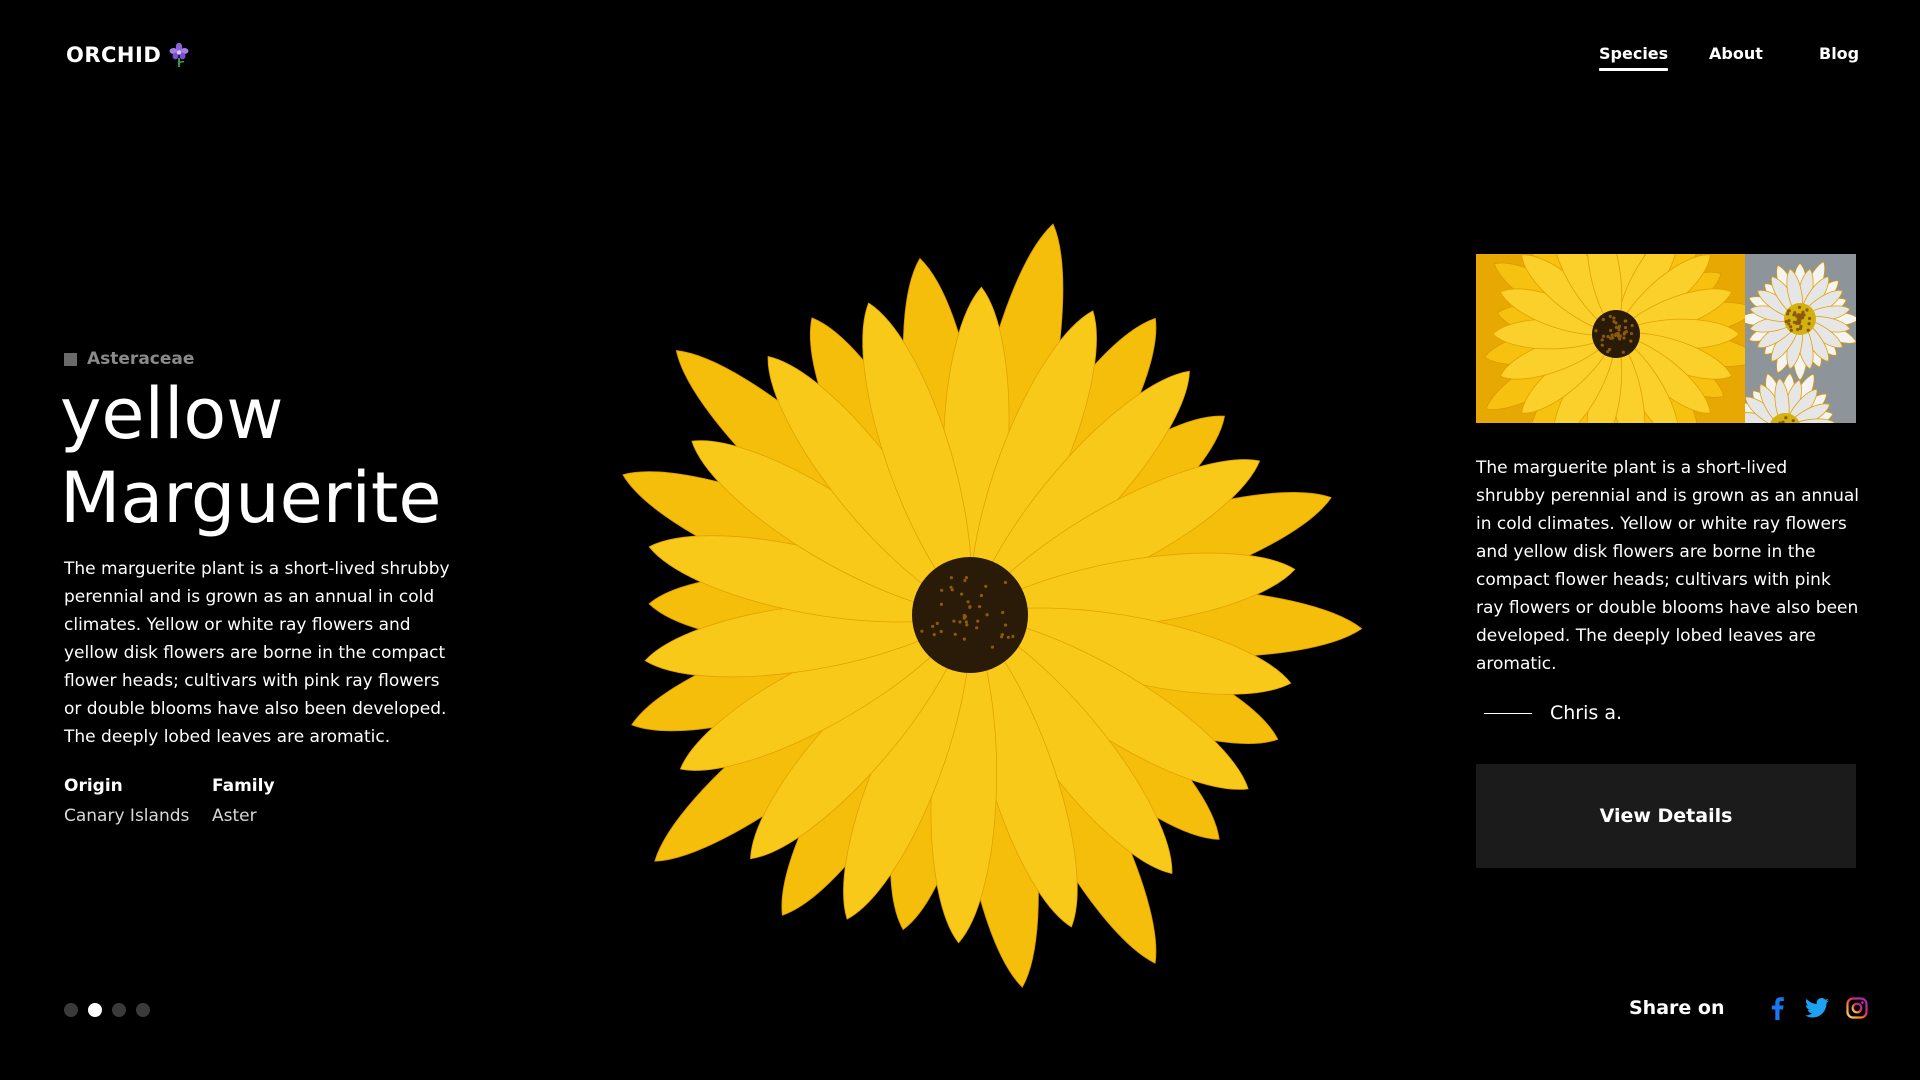 The image size is (1920, 1080). I want to click on brand-name: ORCHID, so click(113, 55).